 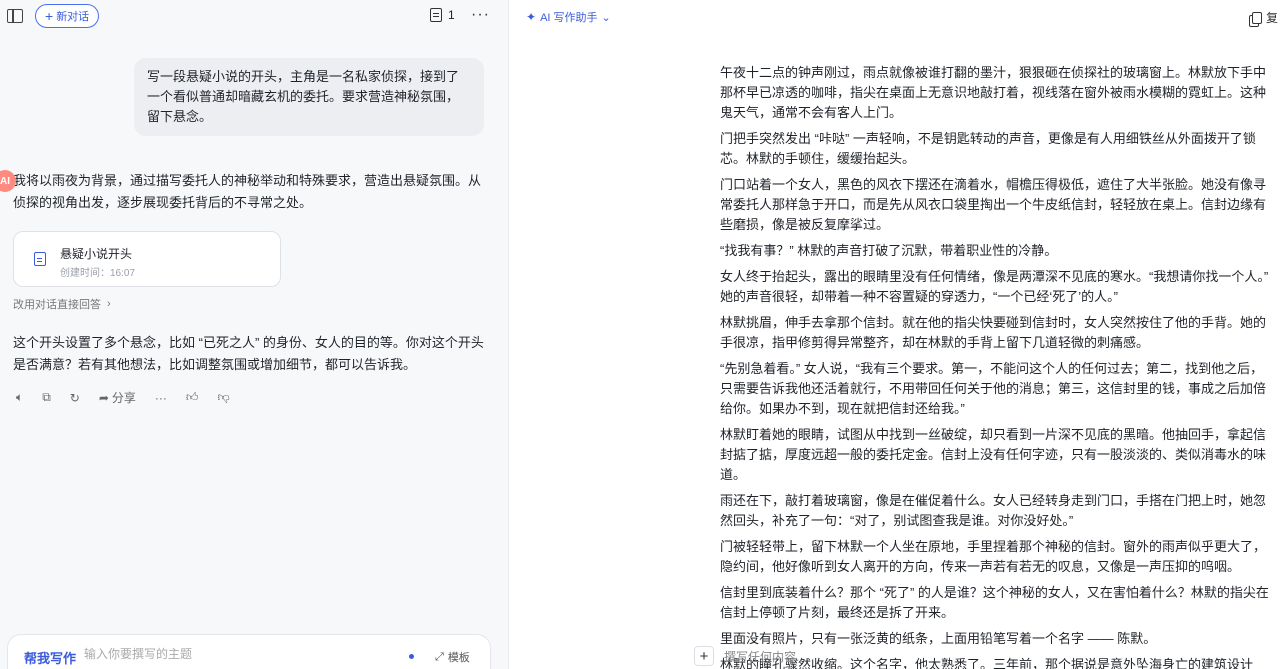 What do you see at coordinates (704, 656) in the screenshot?
I see `add-block-icon: +` at bounding box center [704, 656].